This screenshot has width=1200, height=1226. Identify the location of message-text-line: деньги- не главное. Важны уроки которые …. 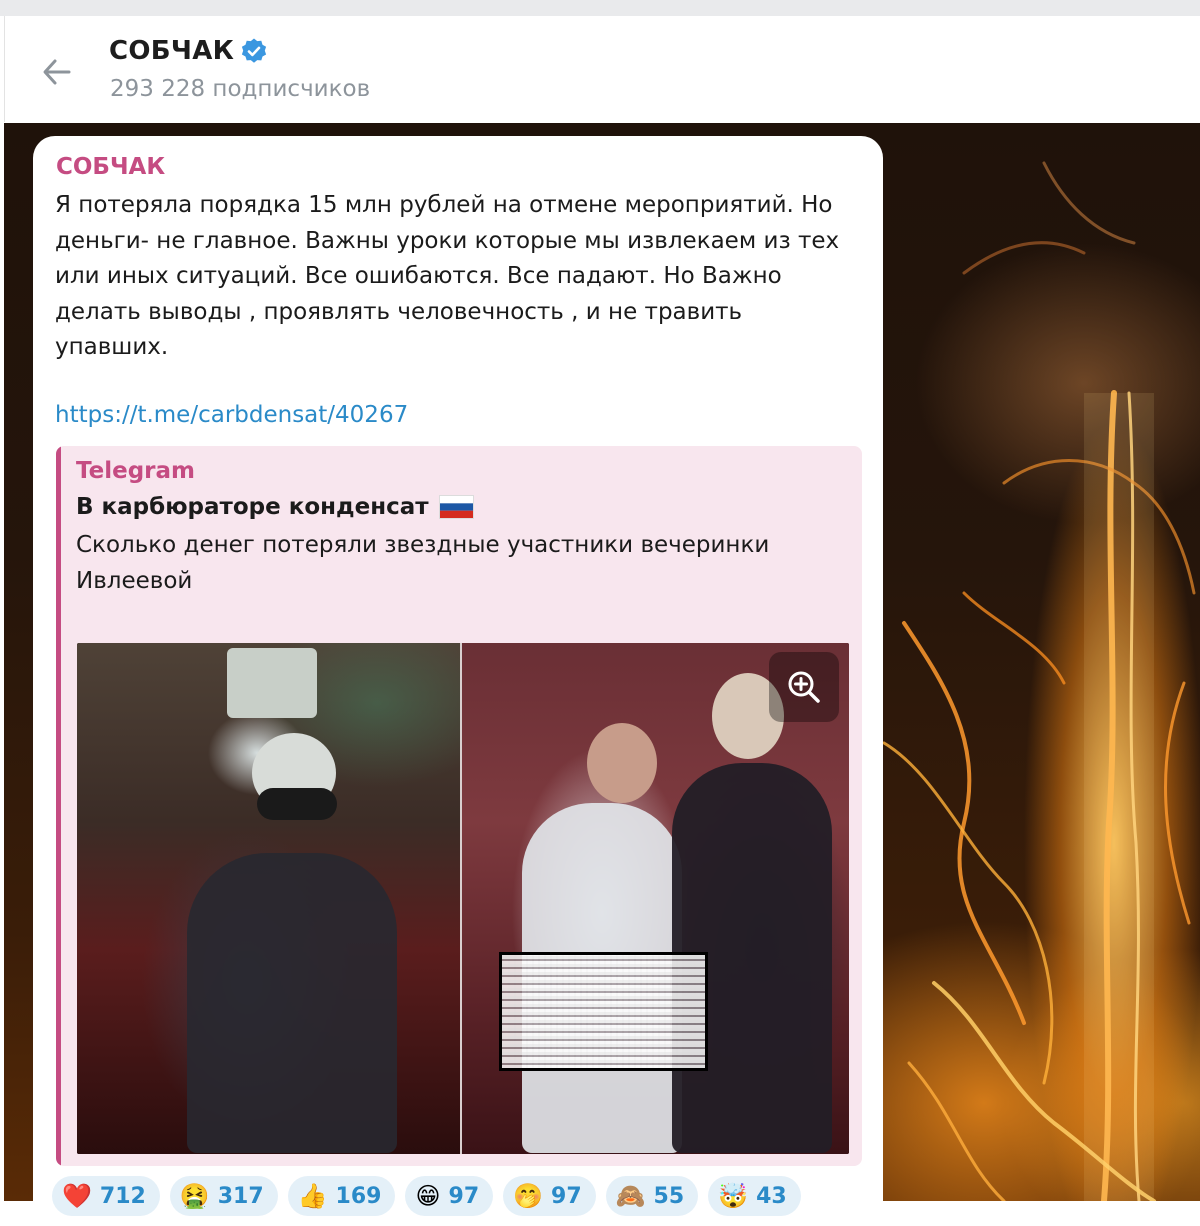
(447, 240).